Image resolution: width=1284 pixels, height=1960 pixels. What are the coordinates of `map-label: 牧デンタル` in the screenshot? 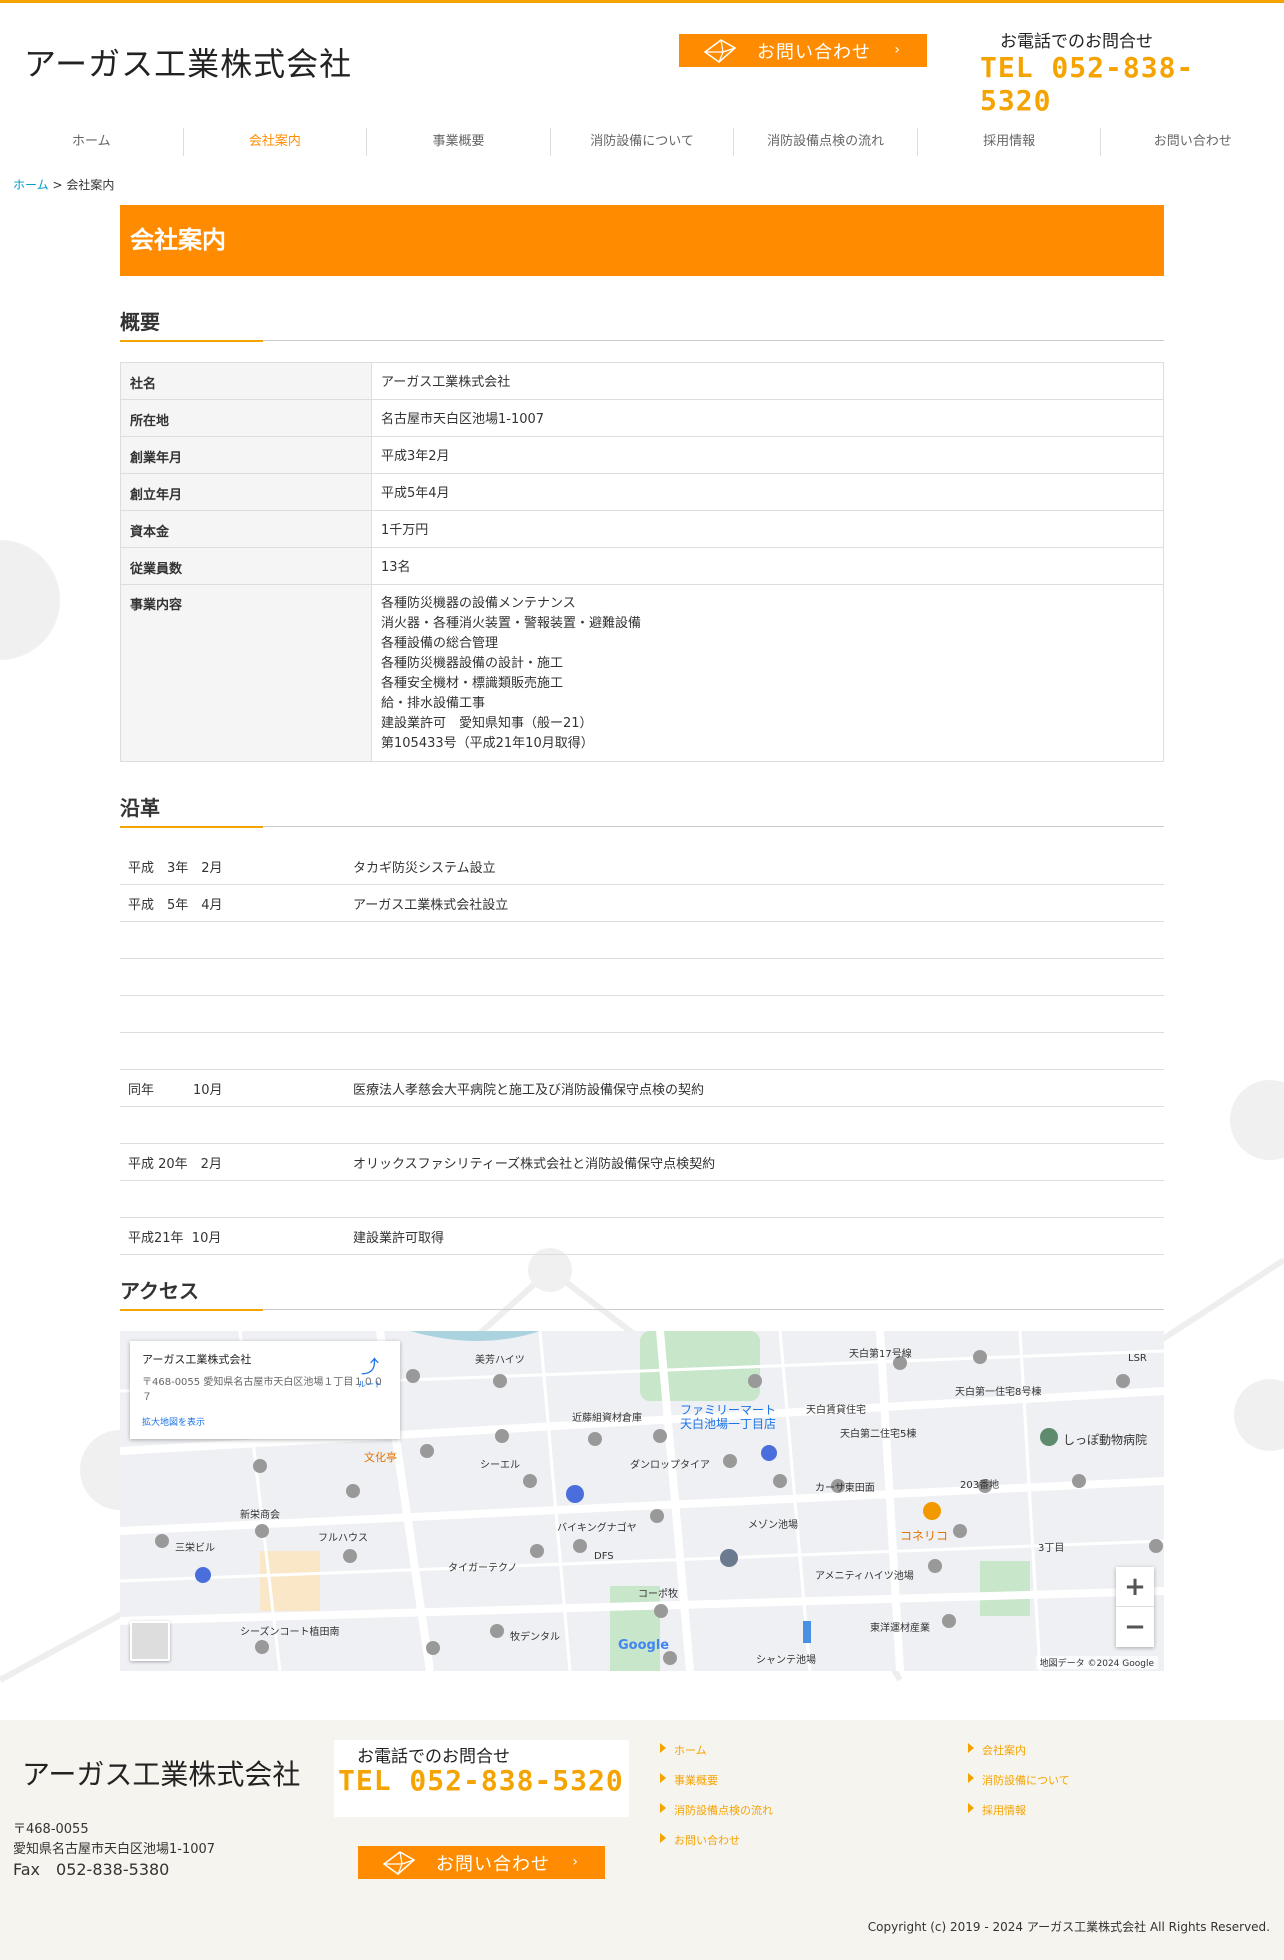 It's located at (535, 1637).